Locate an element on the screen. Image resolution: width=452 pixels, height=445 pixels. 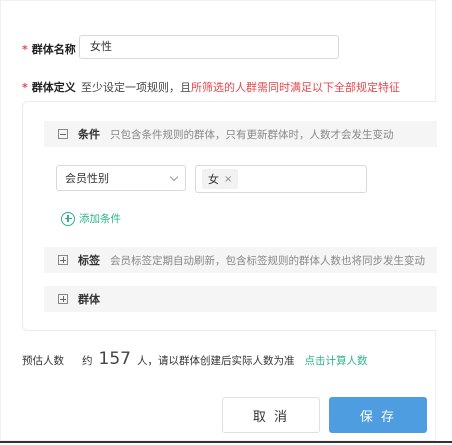
definition-hint: 至少设定一项规则，且所筛选的人群需同时满足以下全部规定特征 is located at coordinates (240, 87).